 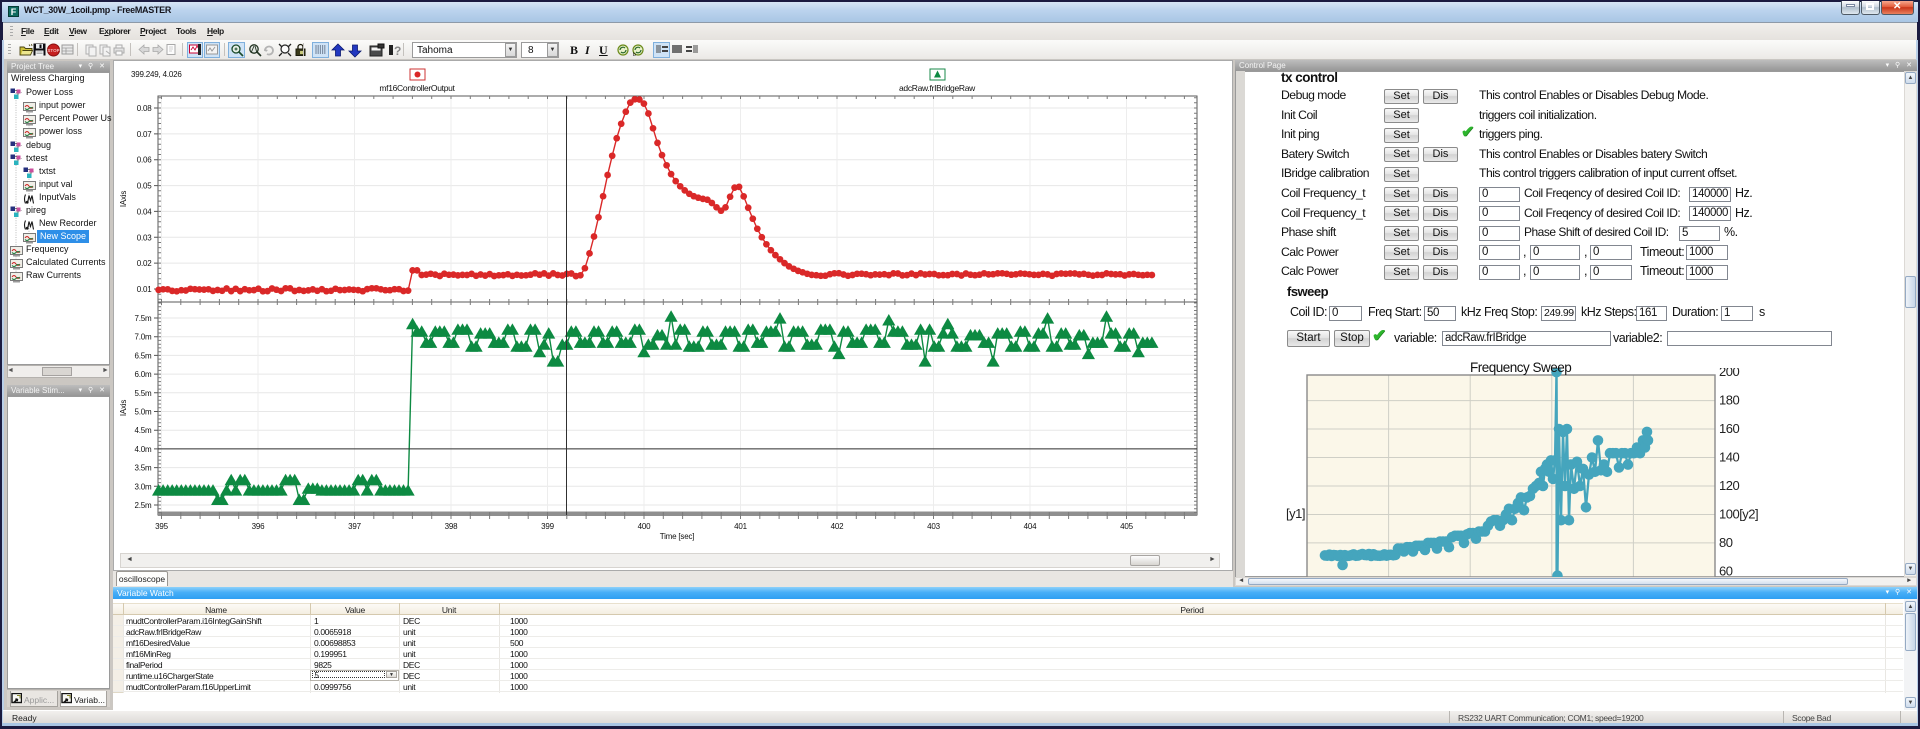 What do you see at coordinates (145, 160) in the screenshot?
I see `svg-text: 0.06` at bounding box center [145, 160].